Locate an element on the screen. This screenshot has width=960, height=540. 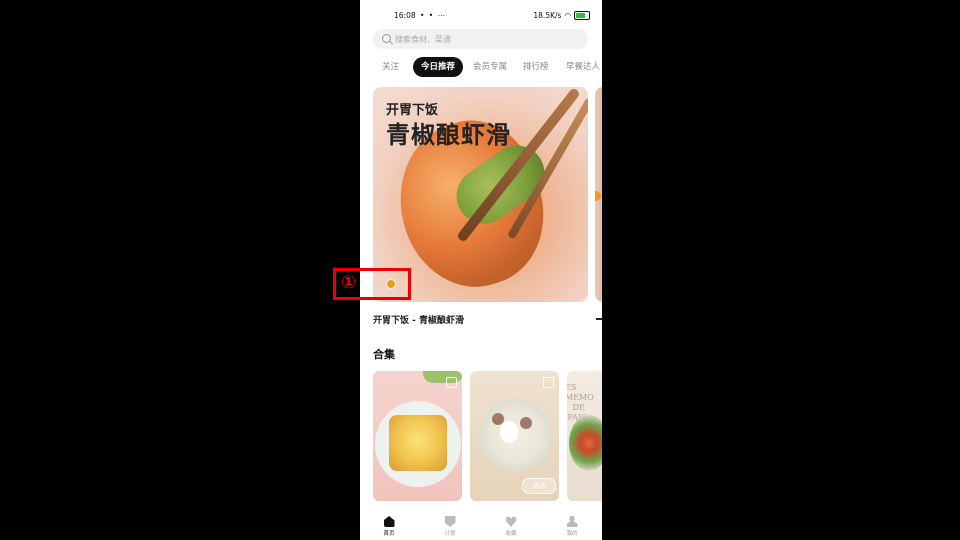
nav-plan-label: 计划 is located at coordinates (450, 534).